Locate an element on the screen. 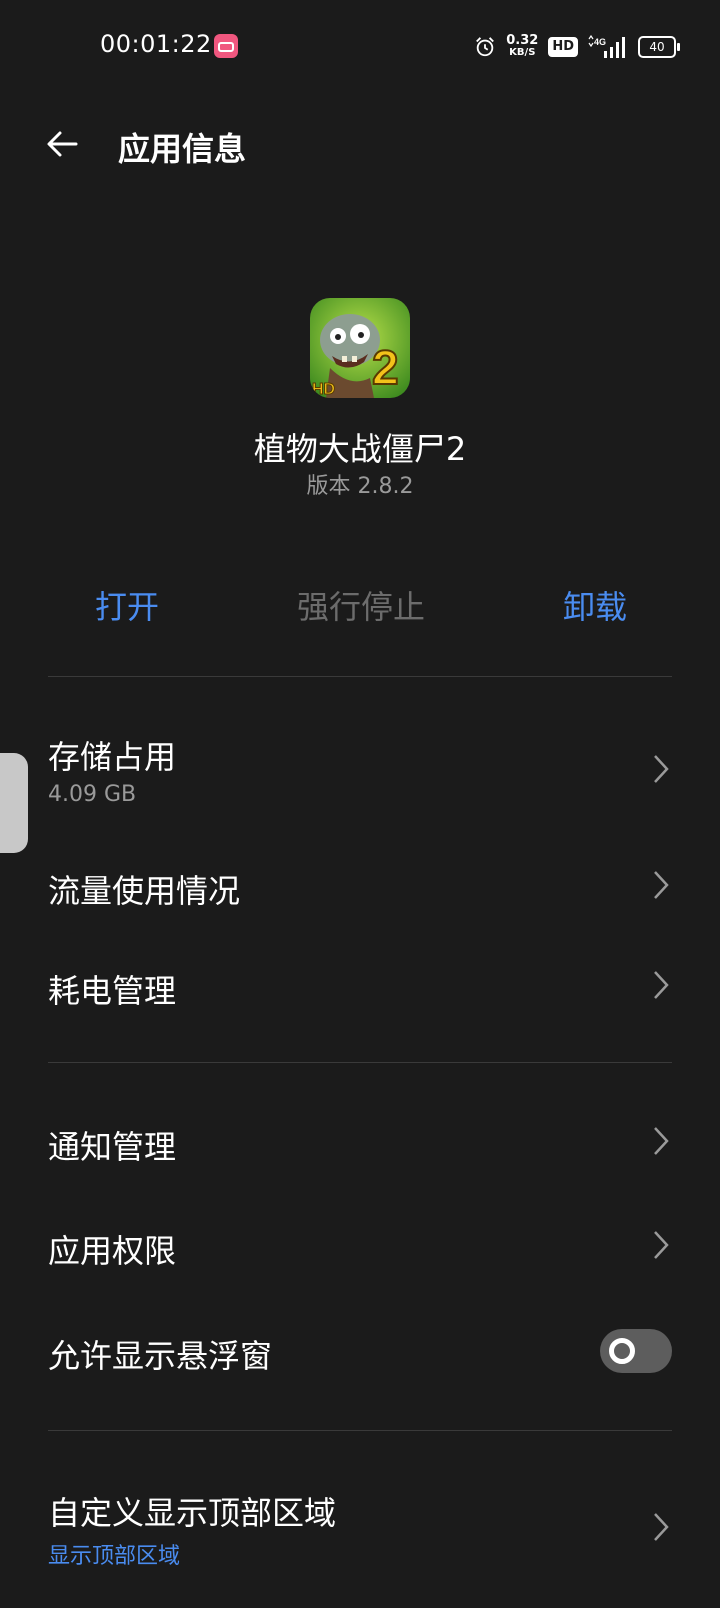 This screenshot has width=720, height=1608. battery-icon: 40 is located at coordinates (659, 47).